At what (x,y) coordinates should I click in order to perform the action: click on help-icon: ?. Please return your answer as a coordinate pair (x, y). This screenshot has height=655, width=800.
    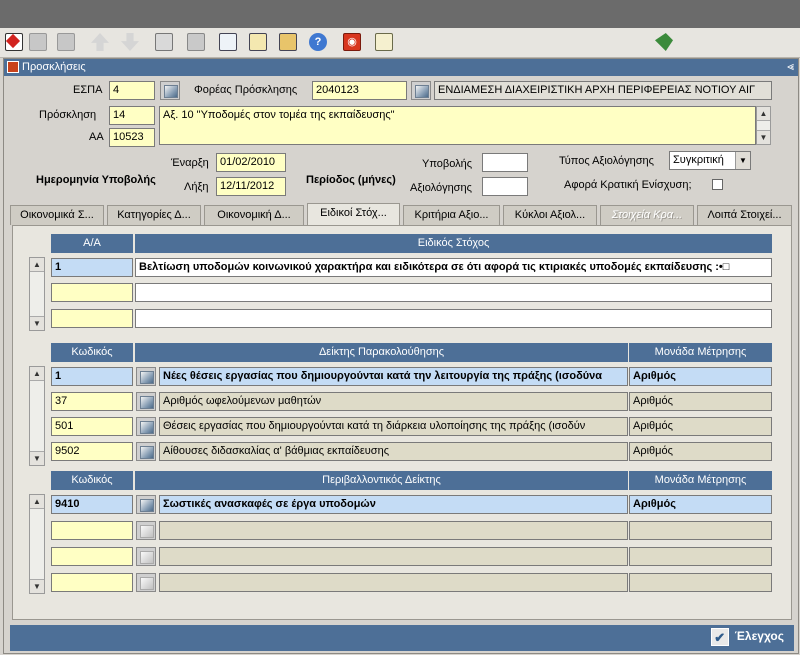
    Looking at the image, I should click on (318, 42).